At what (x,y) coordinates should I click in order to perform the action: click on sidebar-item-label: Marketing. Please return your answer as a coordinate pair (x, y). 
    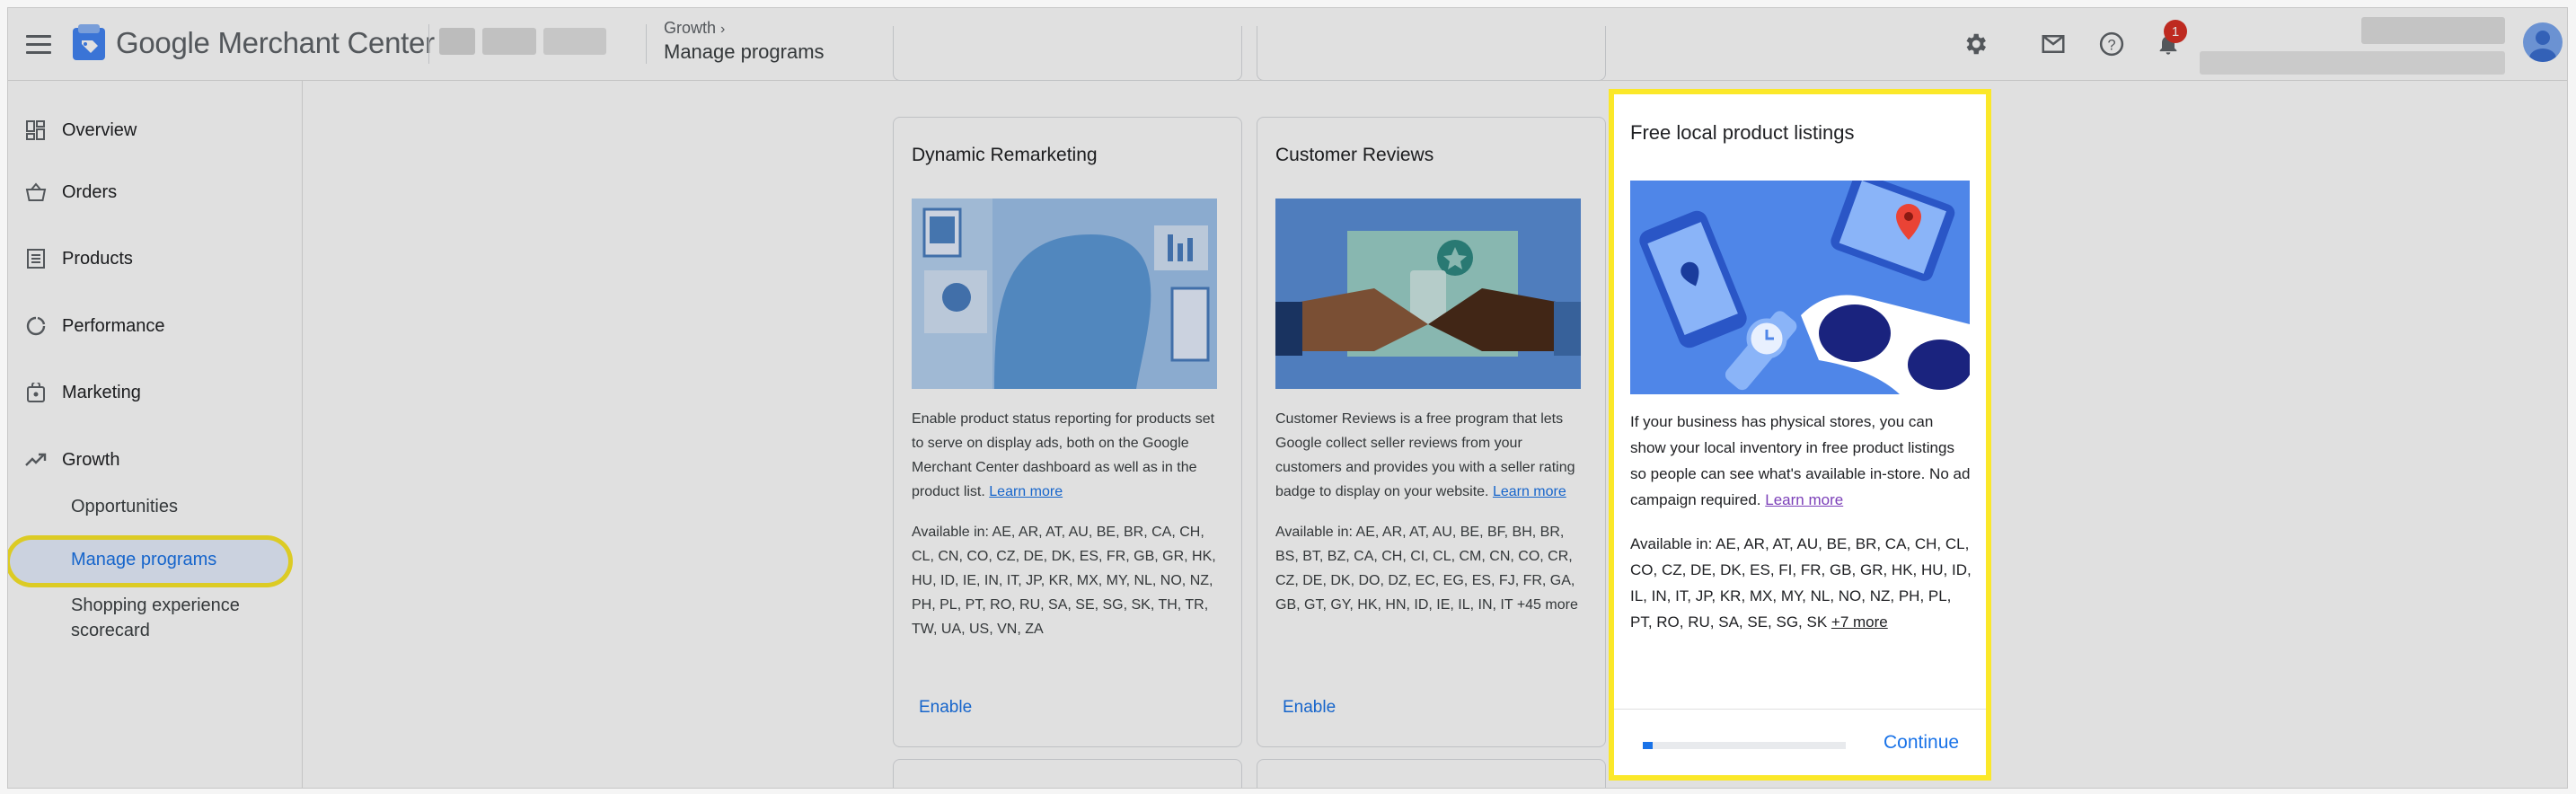
    Looking at the image, I should click on (101, 392).